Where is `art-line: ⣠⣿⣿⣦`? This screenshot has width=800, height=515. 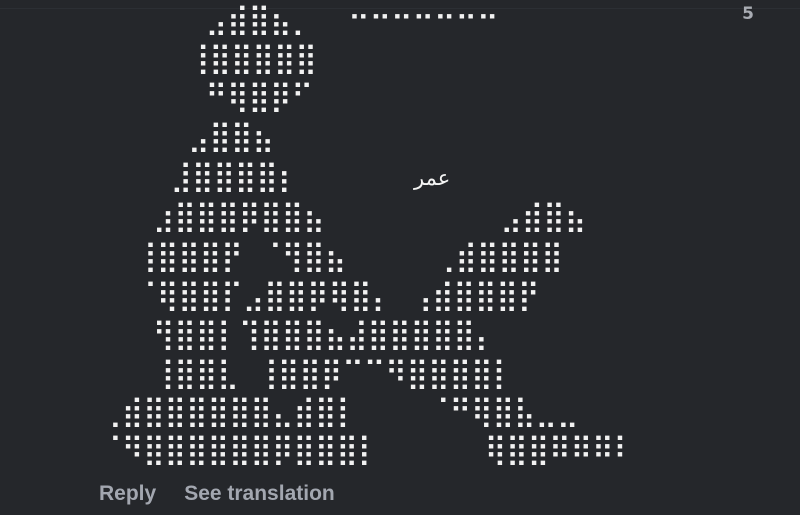
art-line: ⣠⣿⣿⣦ is located at coordinates (187, 136).